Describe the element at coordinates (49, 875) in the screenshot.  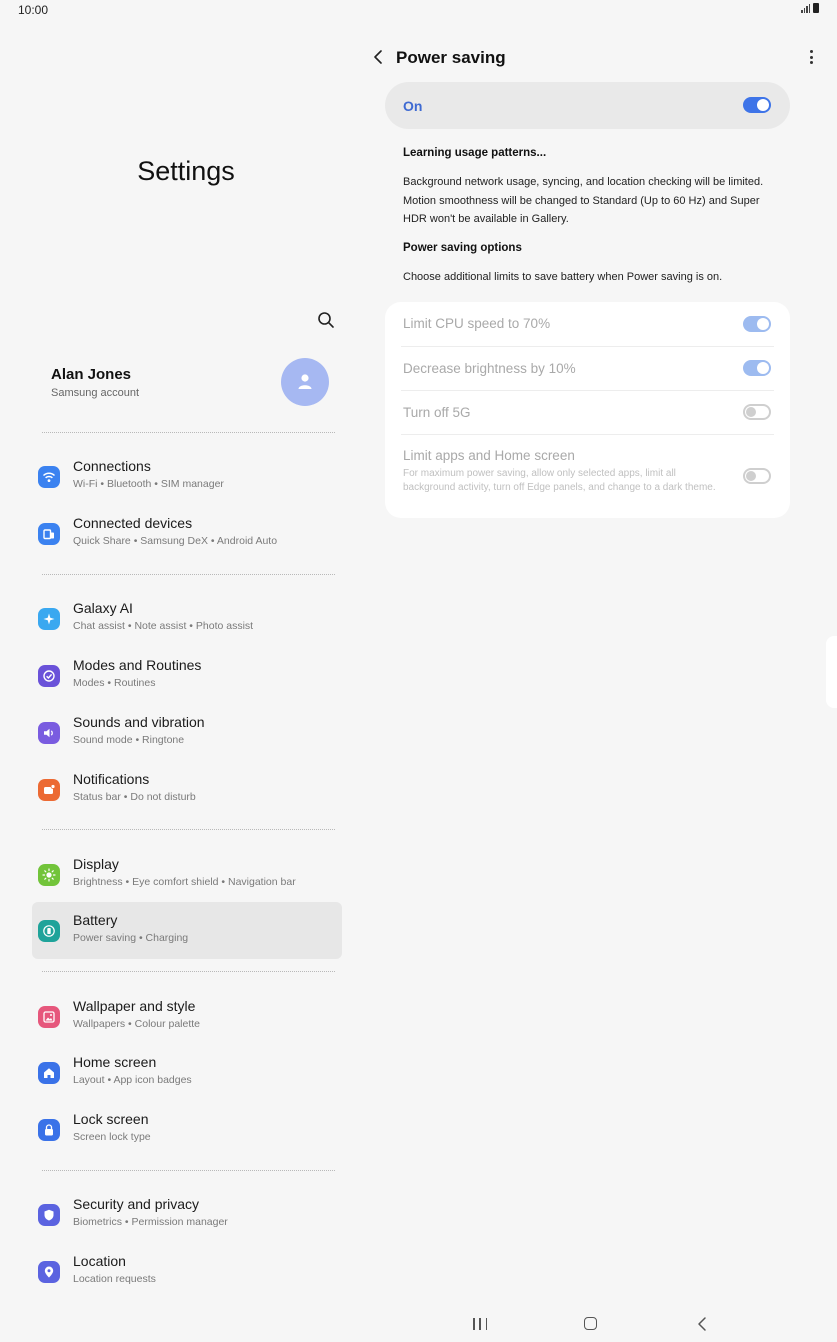
I see `sun-icon` at that location.